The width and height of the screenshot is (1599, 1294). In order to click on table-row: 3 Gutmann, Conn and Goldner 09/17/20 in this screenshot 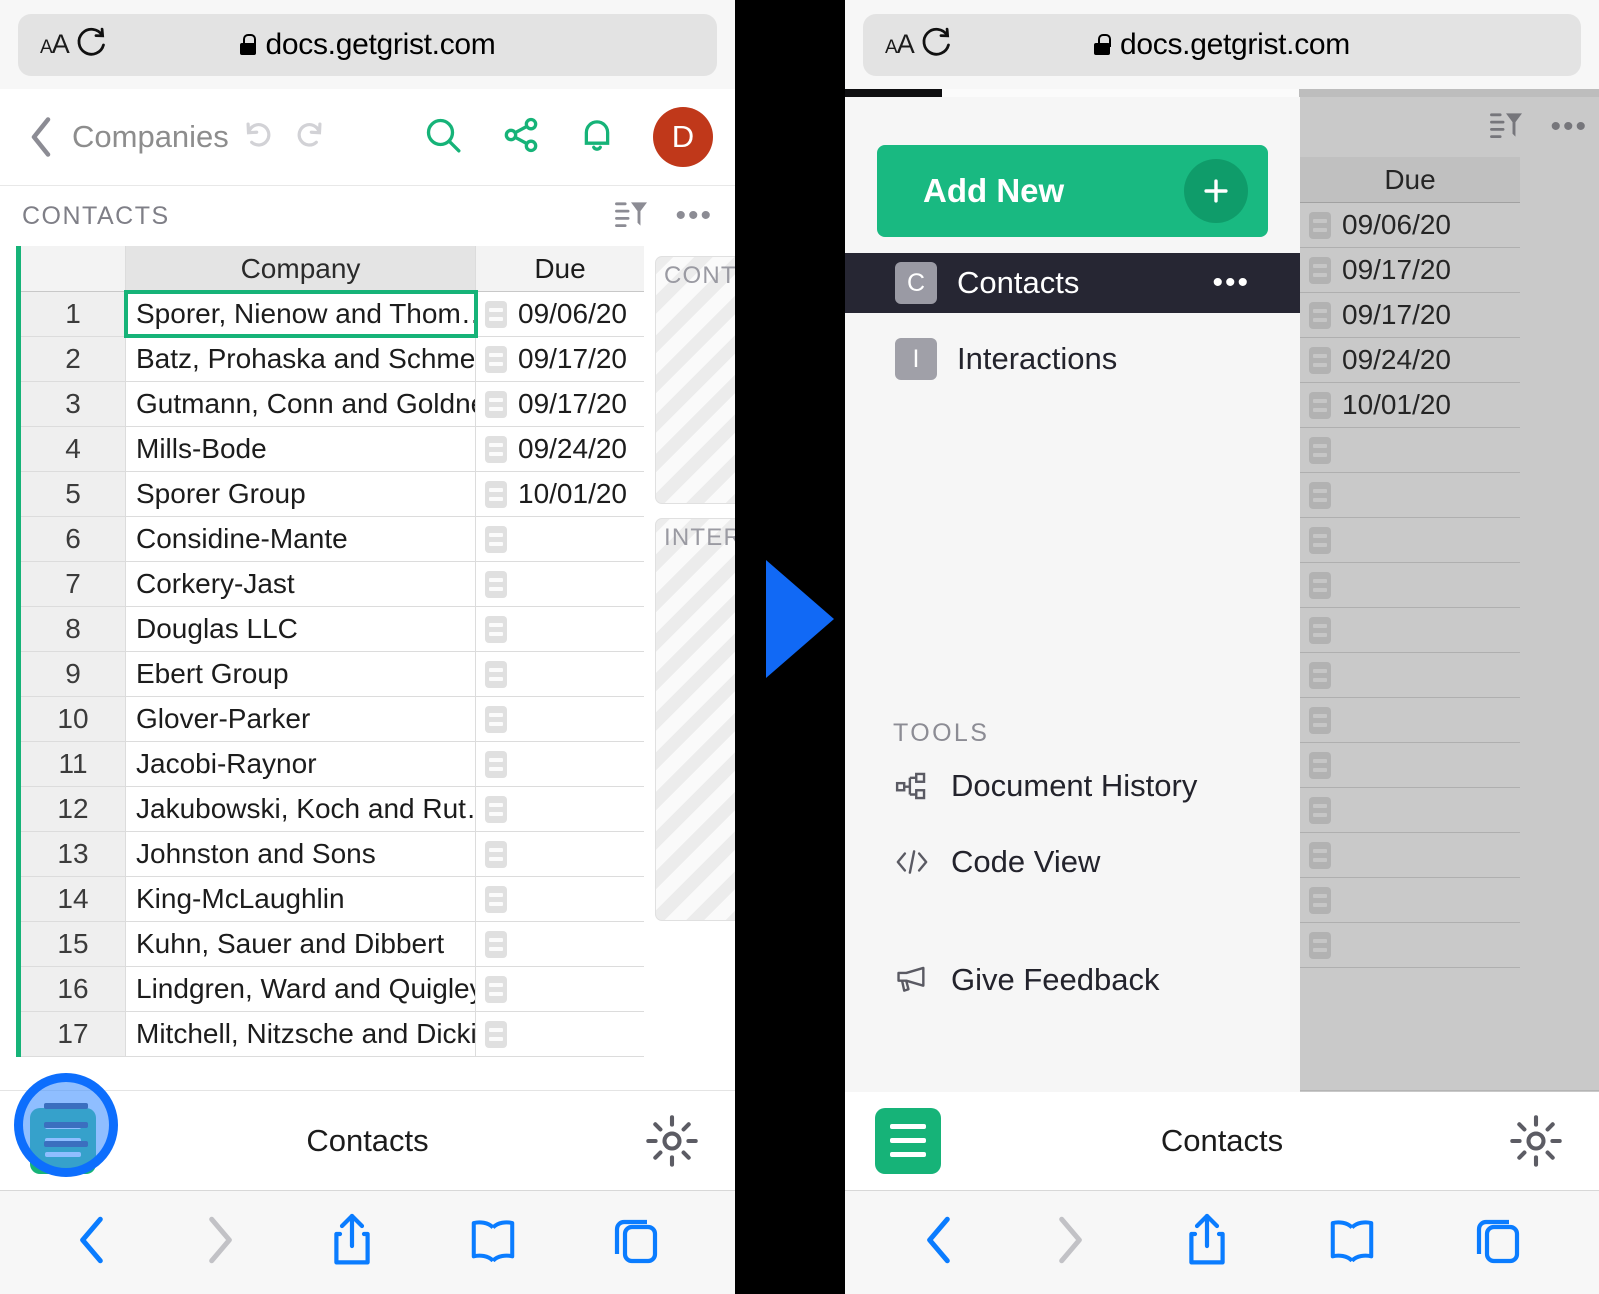, I will do `click(332, 404)`.